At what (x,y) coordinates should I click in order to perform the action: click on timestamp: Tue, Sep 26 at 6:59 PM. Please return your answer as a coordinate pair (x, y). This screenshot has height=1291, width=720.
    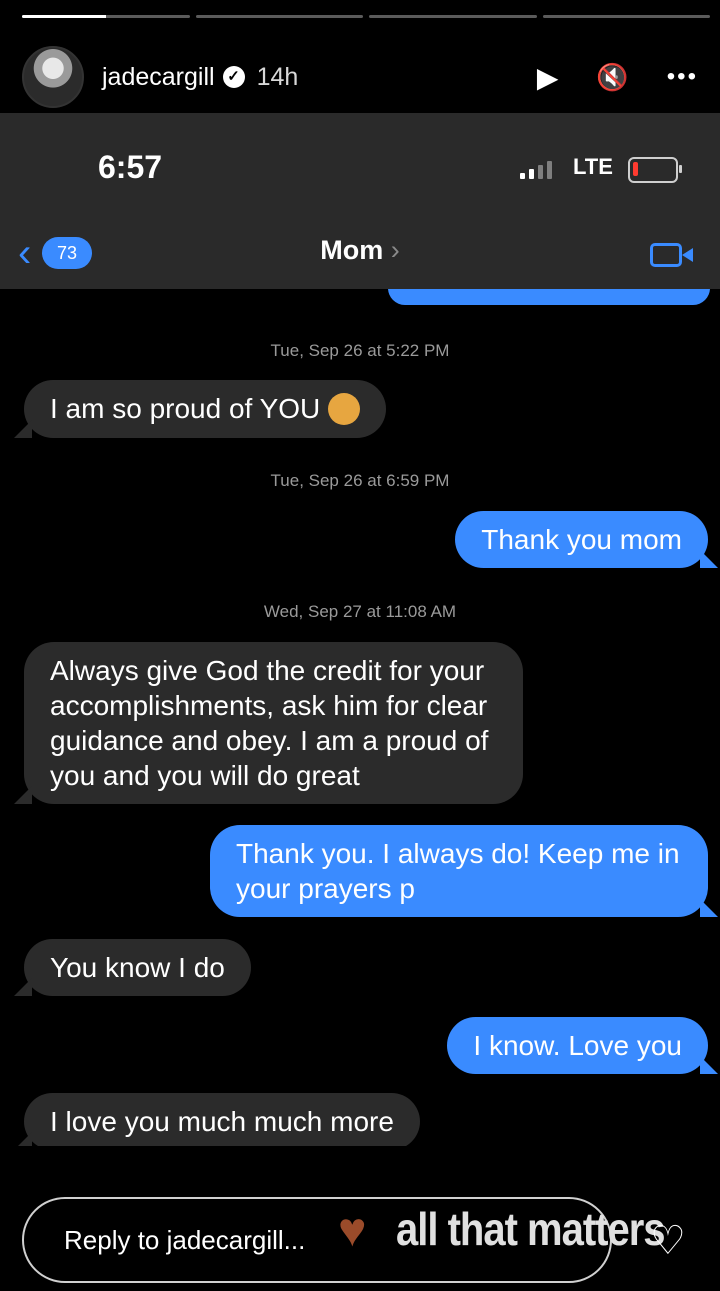
    Looking at the image, I should click on (360, 480).